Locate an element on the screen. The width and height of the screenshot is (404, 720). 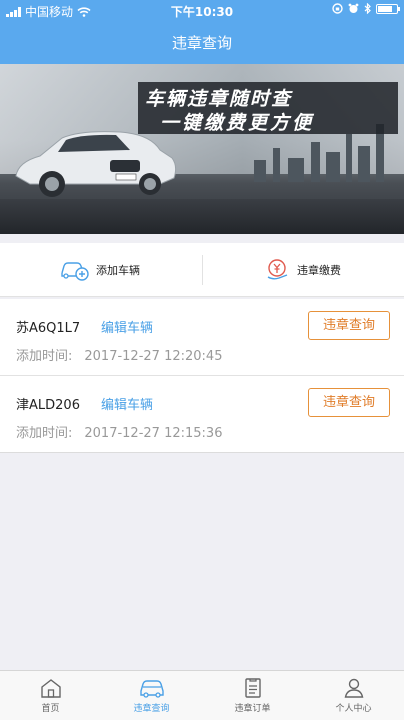
added-time-value: 2017-12-27 12:20:45 is located at coordinates (153, 356).